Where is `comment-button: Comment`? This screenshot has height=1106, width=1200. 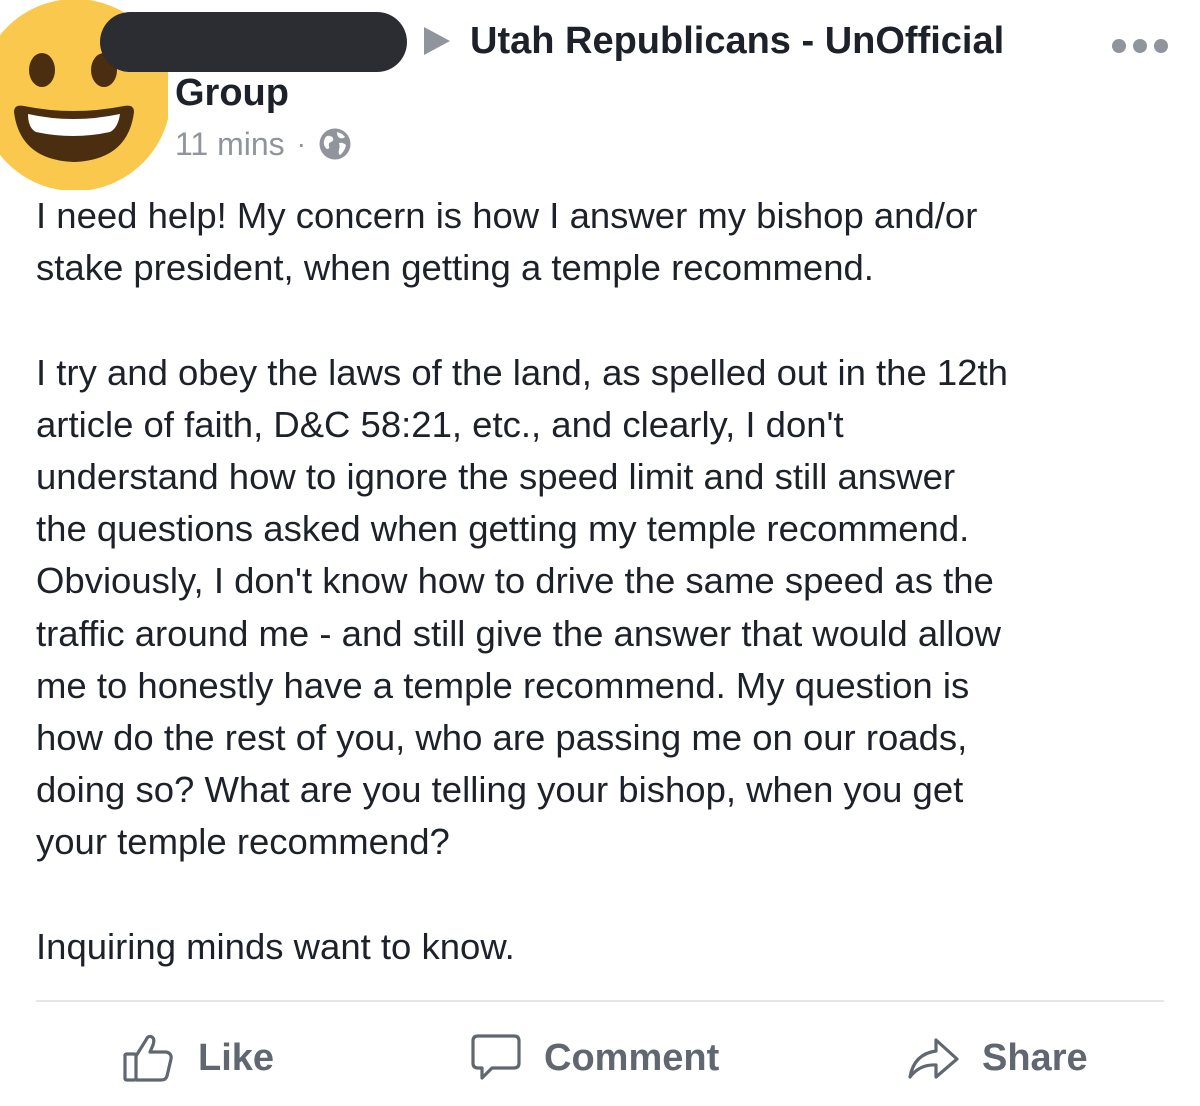 comment-button: Comment is located at coordinates (594, 1058).